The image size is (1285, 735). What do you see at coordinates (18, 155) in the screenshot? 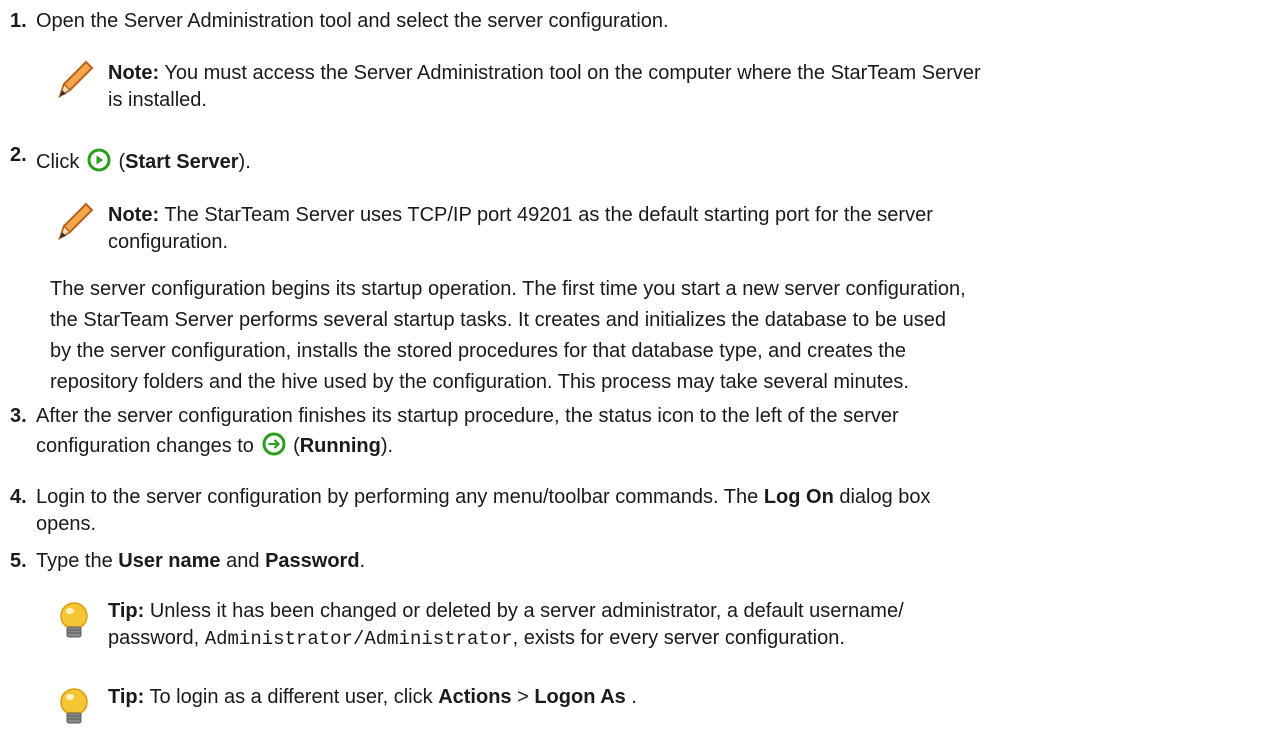
I see `step-number: 2.` at bounding box center [18, 155].